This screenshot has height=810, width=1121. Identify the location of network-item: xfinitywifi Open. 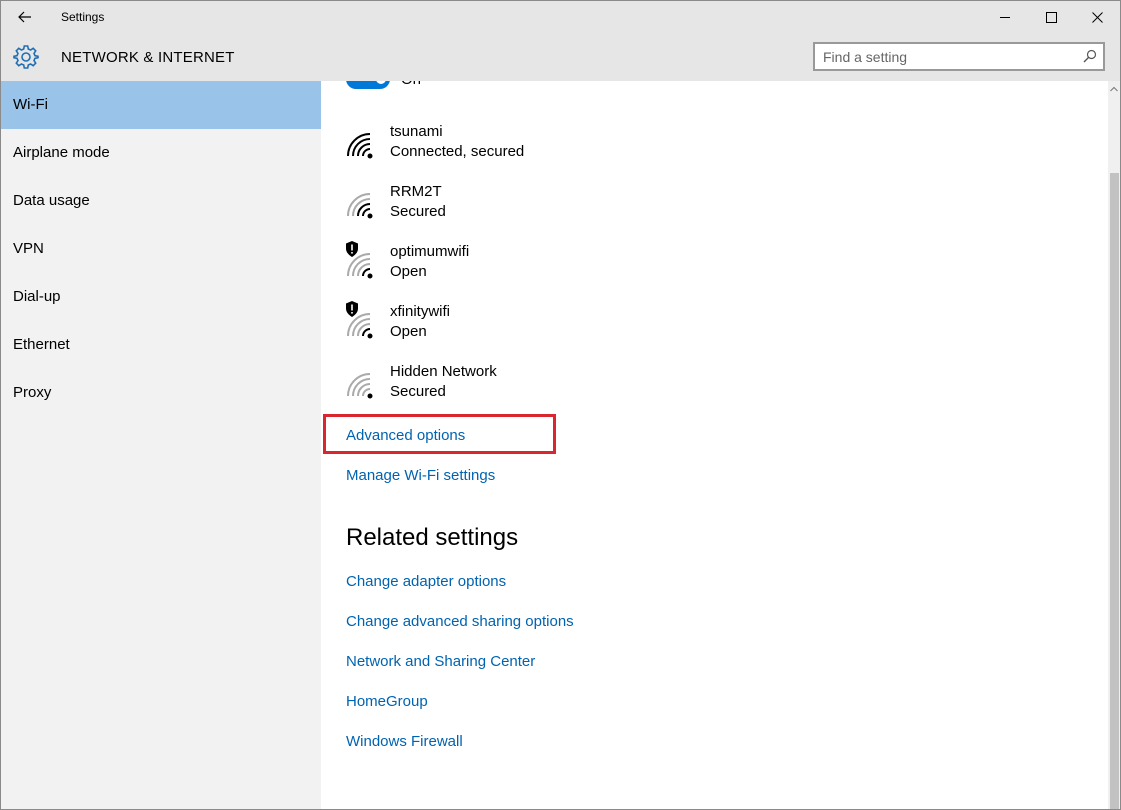
(546, 326).